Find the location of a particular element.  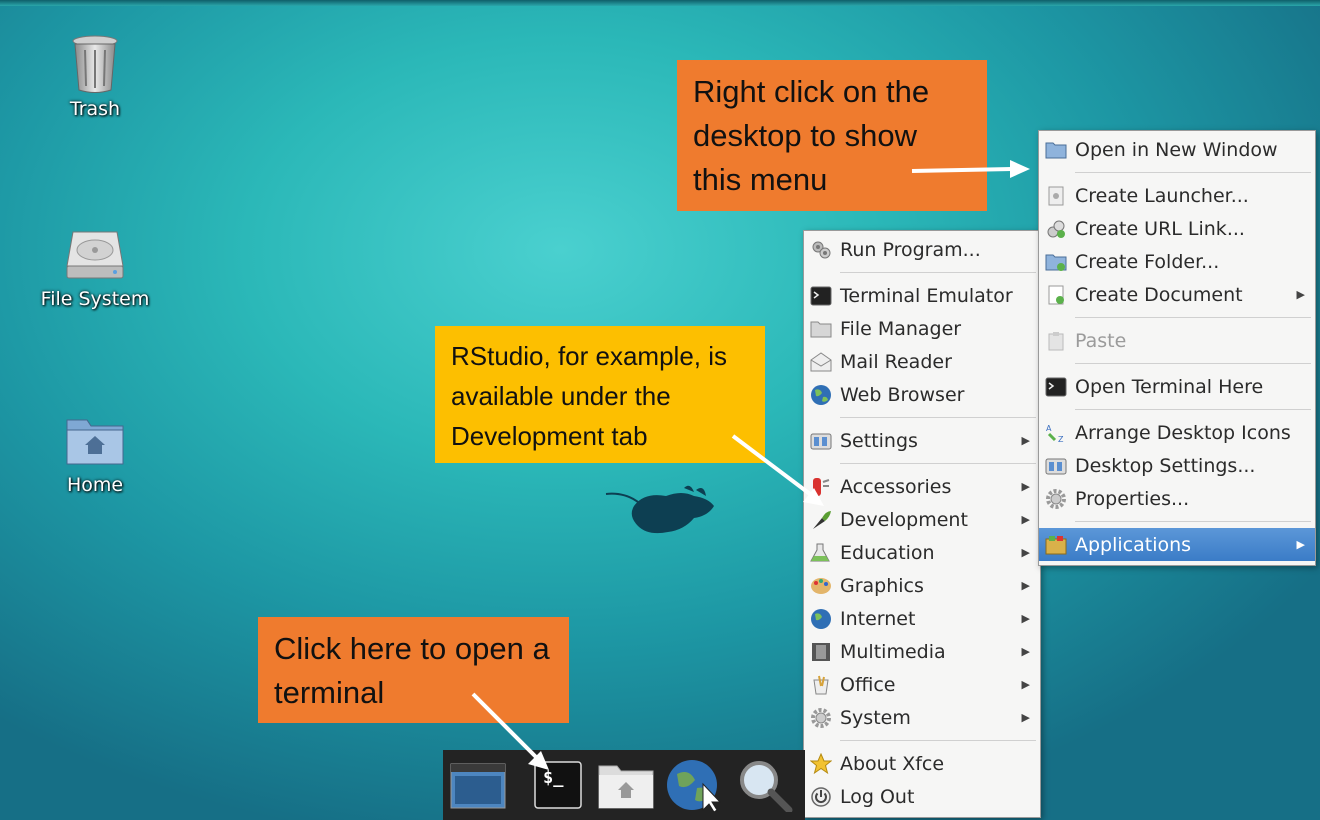

office-icon is located at coordinates (821, 685).